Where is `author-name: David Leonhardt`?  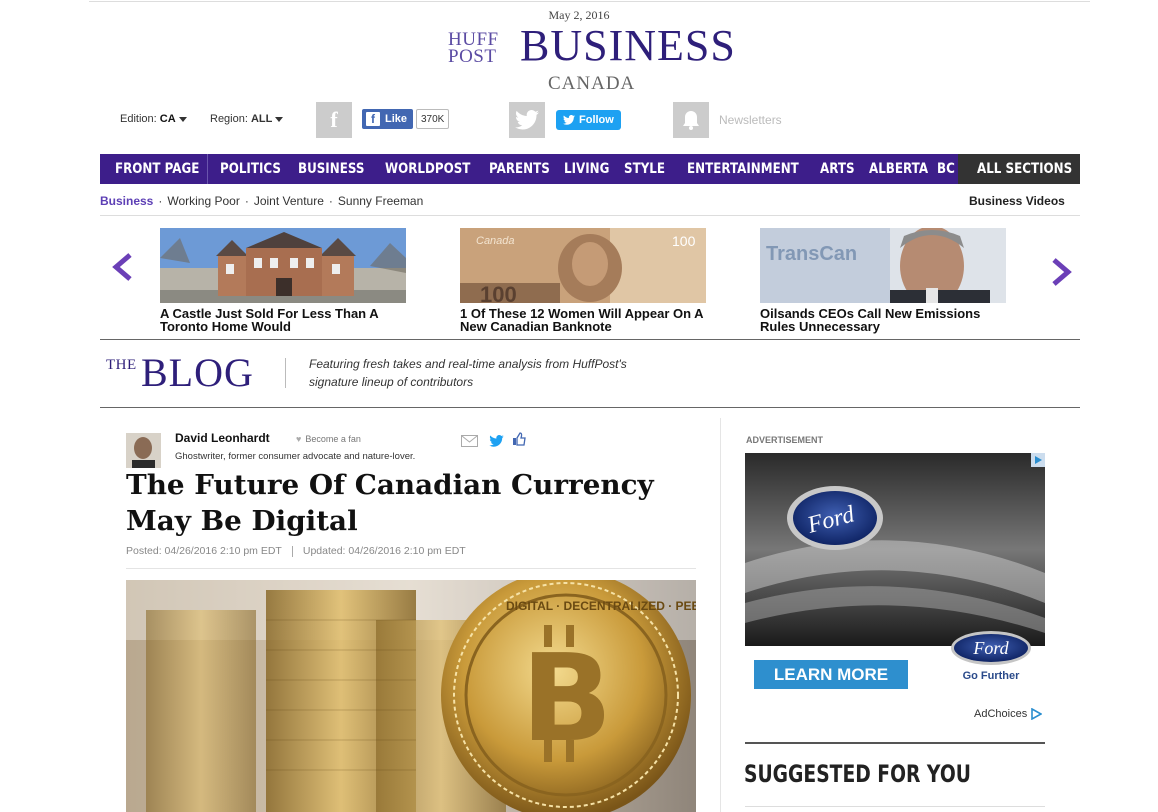 author-name: David Leonhardt is located at coordinates (222, 438).